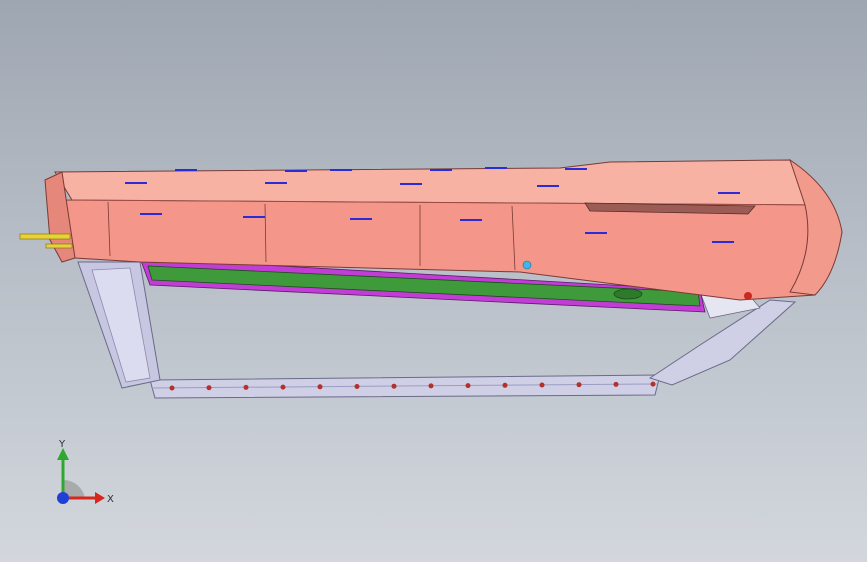 Image resolution: width=867 pixels, height=562 pixels. Describe the element at coordinates (628, 294) in the screenshot. I see `board-component` at that location.